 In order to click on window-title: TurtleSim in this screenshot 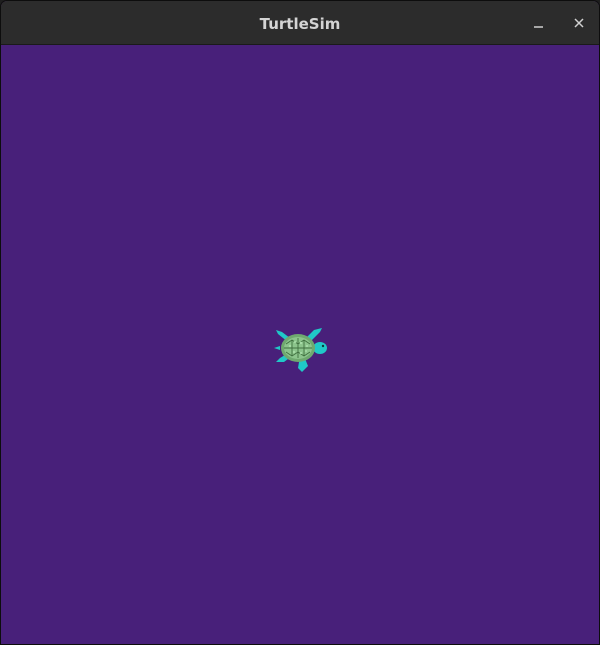, I will do `click(300, 24)`.